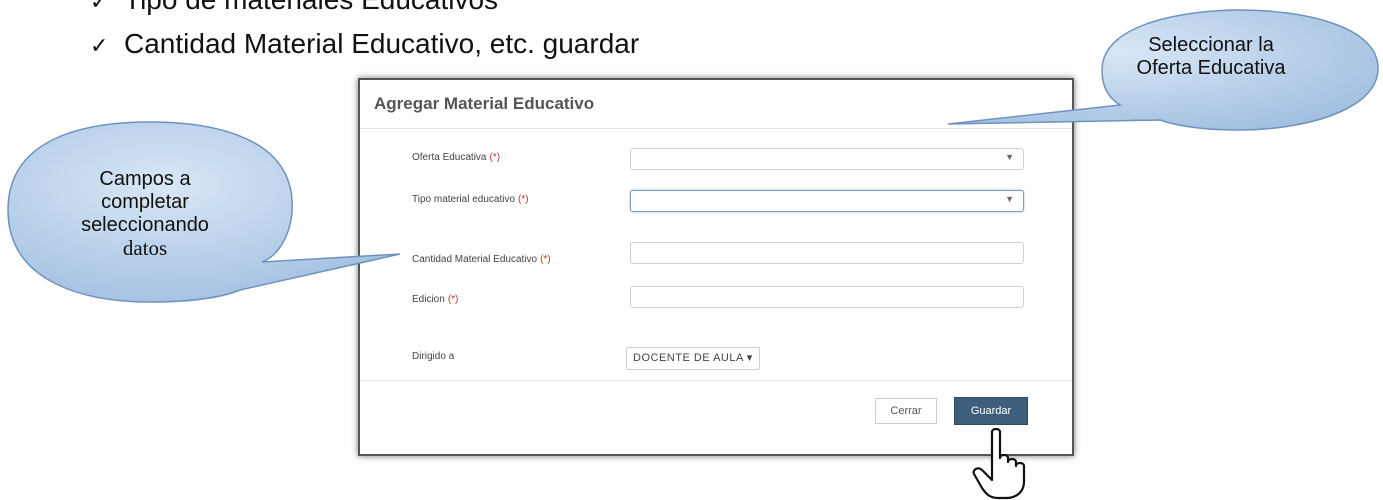 This screenshot has height=500, width=1383. I want to click on callout-oferta-text: Seleccionar la Oferta Educativa, so click(1211, 57).